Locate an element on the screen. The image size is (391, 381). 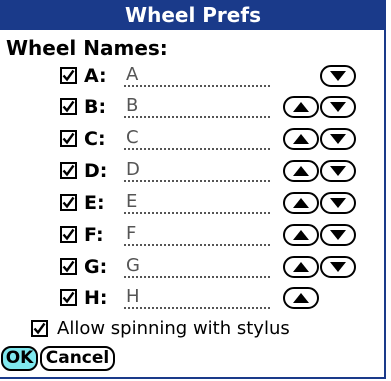
wheel-letter-label: G: is located at coordinates (96, 267).